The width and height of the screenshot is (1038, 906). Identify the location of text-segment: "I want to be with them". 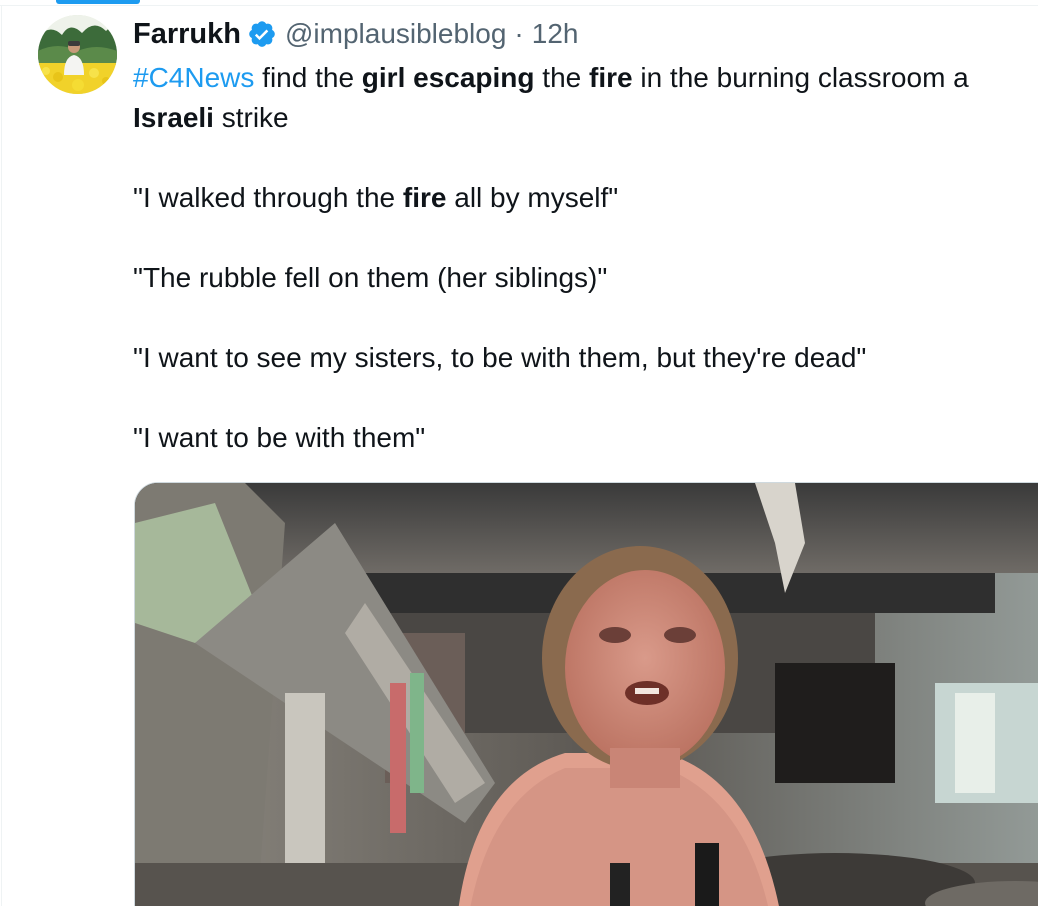
(279, 437).